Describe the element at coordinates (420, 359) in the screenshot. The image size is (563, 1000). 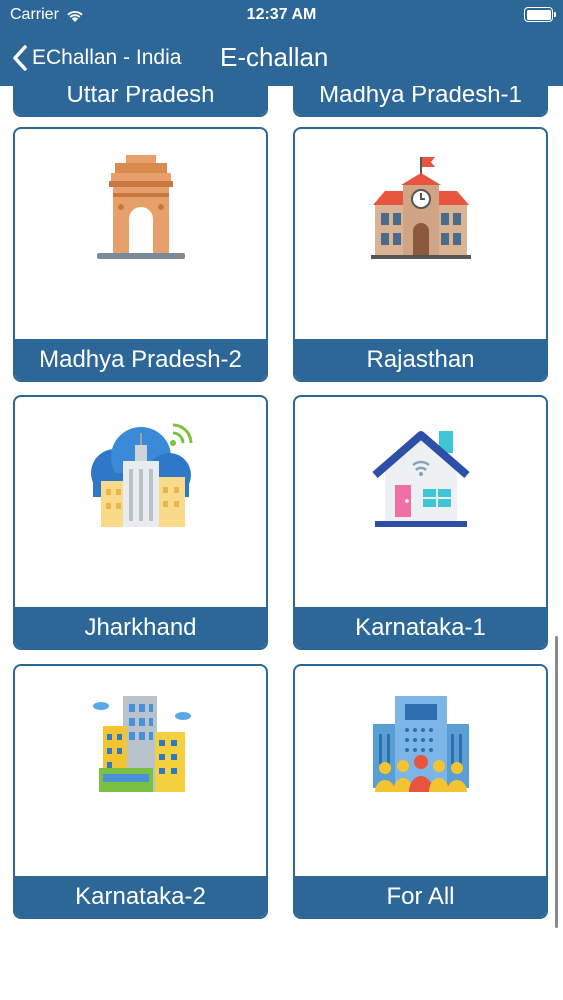
I see `state-card-label: Rajasthan` at that location.